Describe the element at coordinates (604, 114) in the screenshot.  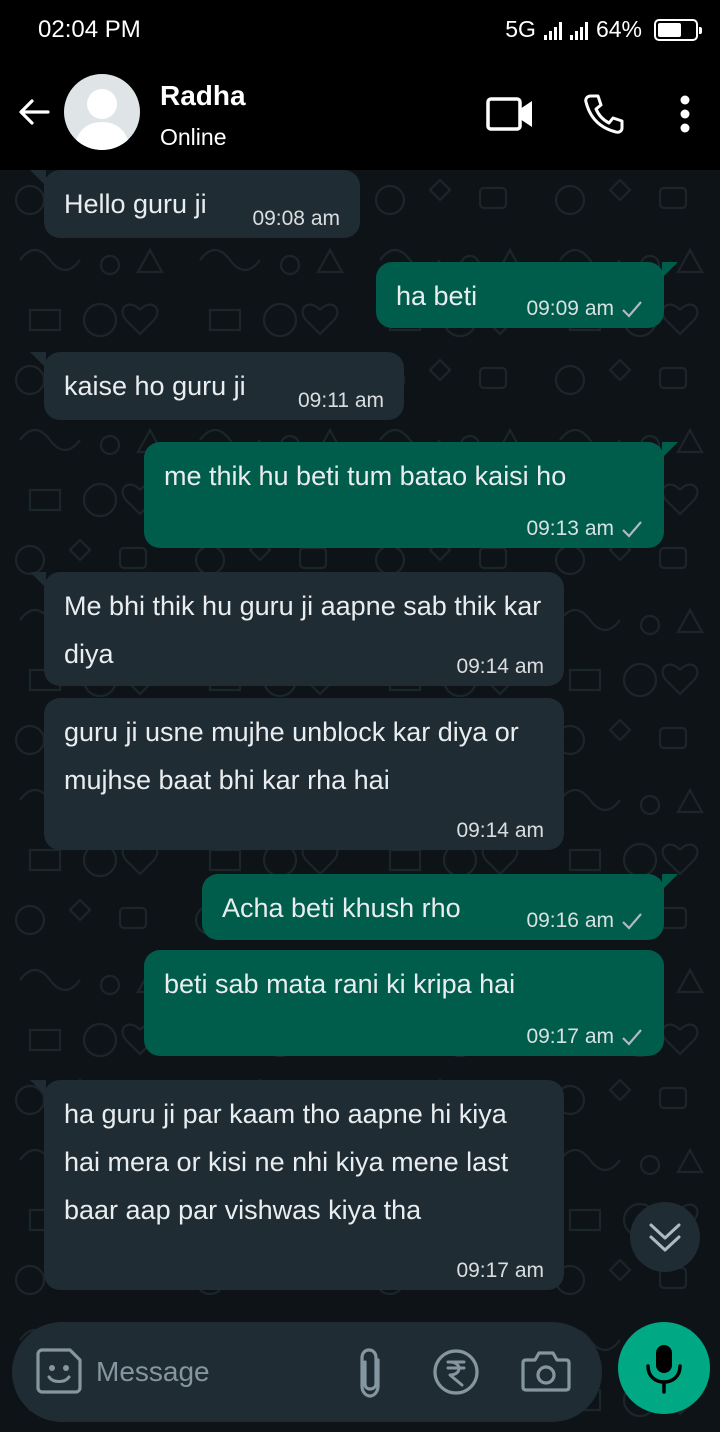
I see `phone-icon` at that location.